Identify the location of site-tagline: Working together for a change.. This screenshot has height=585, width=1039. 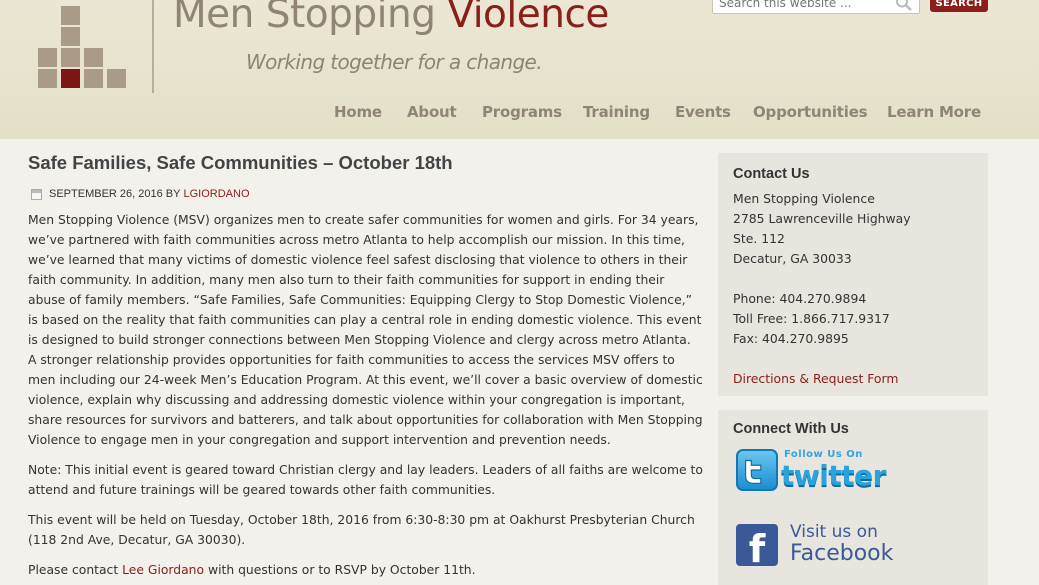
(394, 62).